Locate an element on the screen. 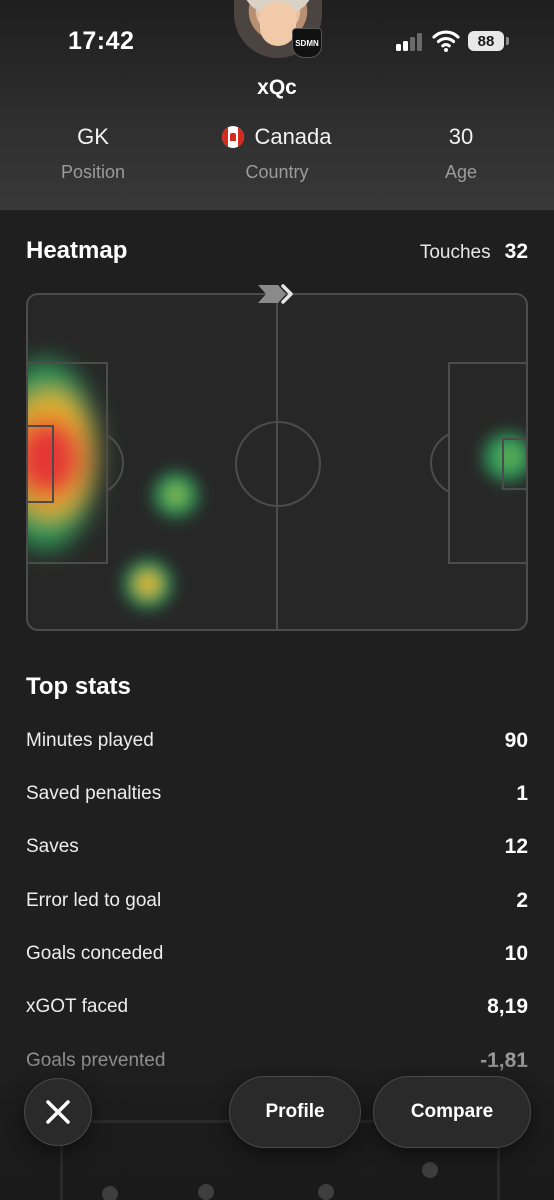 Image resolution: width=554 pixels, height=1200 pixels. position-label: Position is located at coordinates (93, 172).